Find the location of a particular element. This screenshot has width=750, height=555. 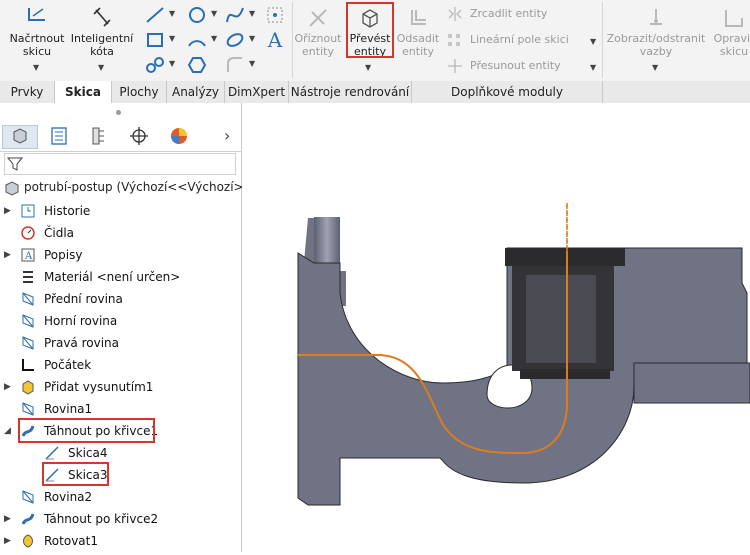

tree-item-label: Rovina2 is located at coordinates (68, 497).